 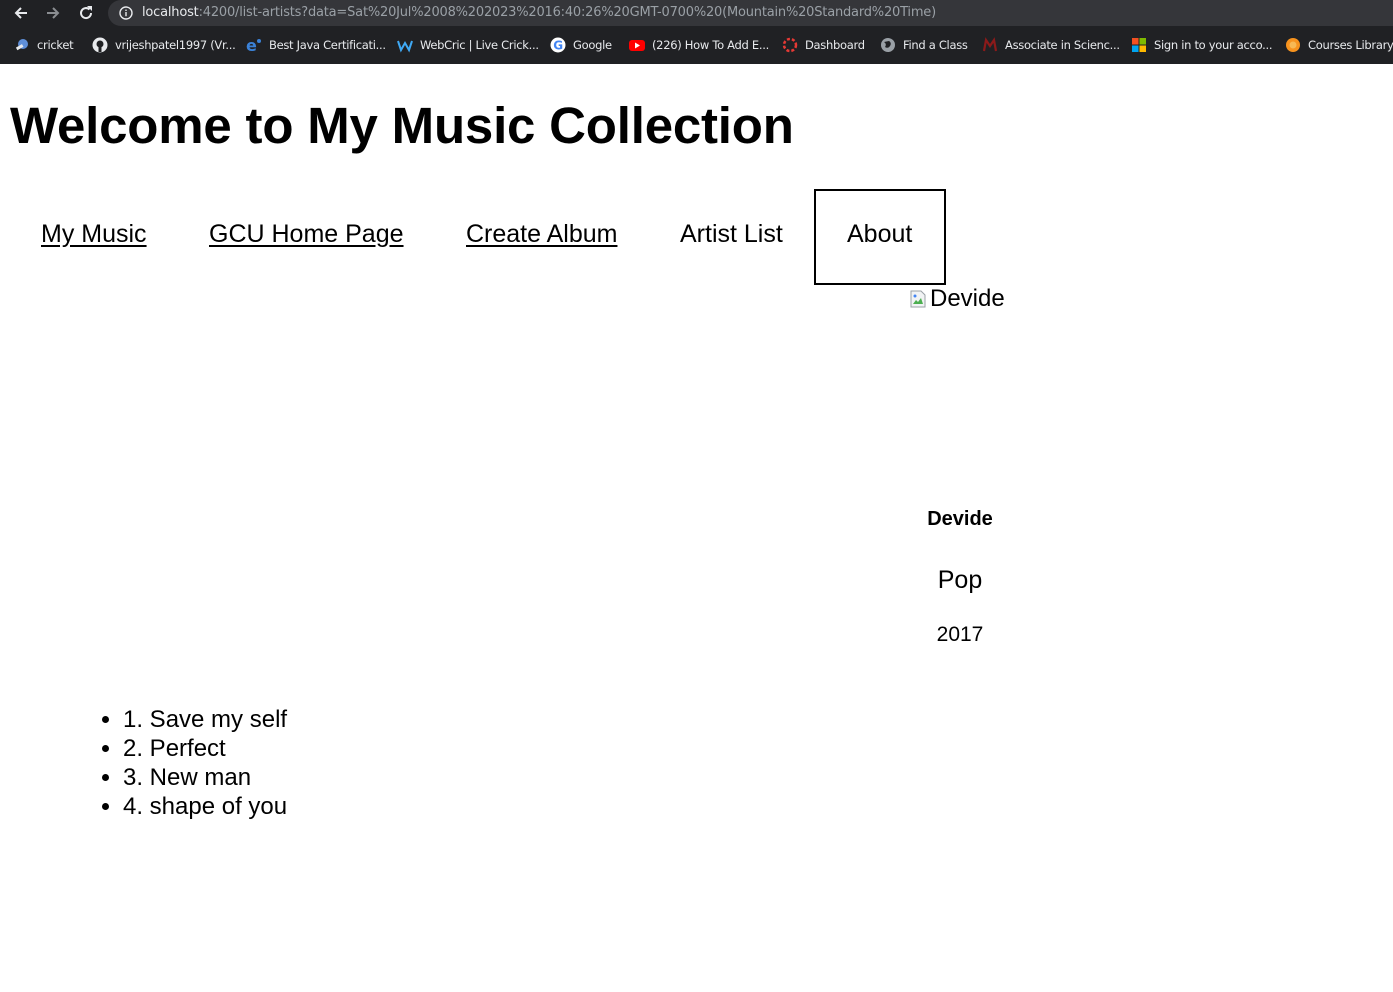 What do you see at coordinates (402, 125) in the screenshot?
I see `page-title: Welcome to My Music Collection` at bounding box center [402, 125].